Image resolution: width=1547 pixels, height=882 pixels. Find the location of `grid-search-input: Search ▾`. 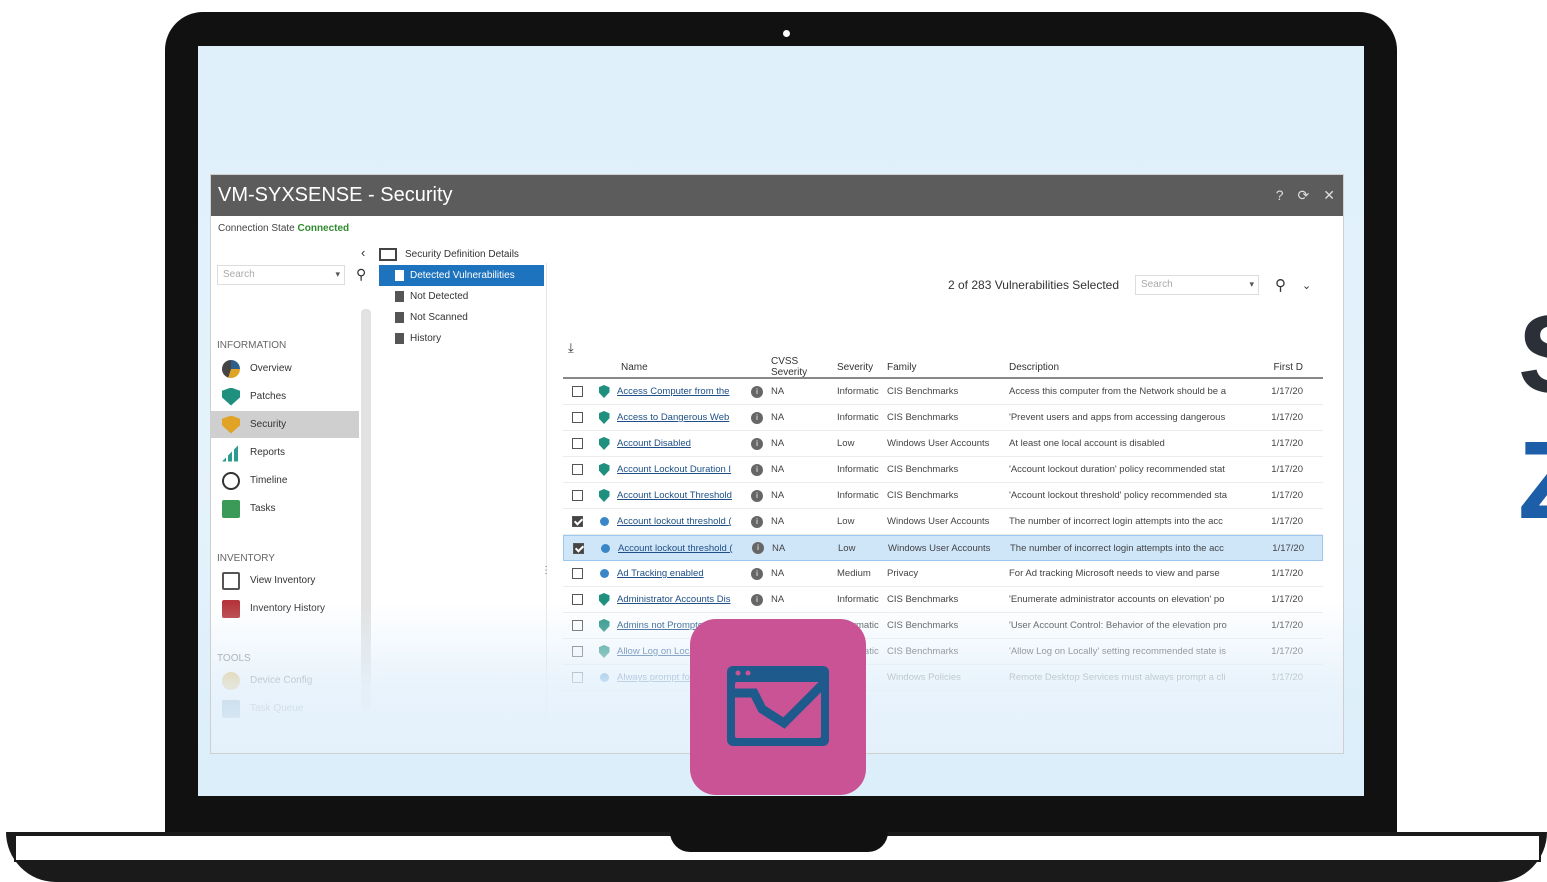

grid-search-input: Search ▾ is located at coordinates (1197, 285).